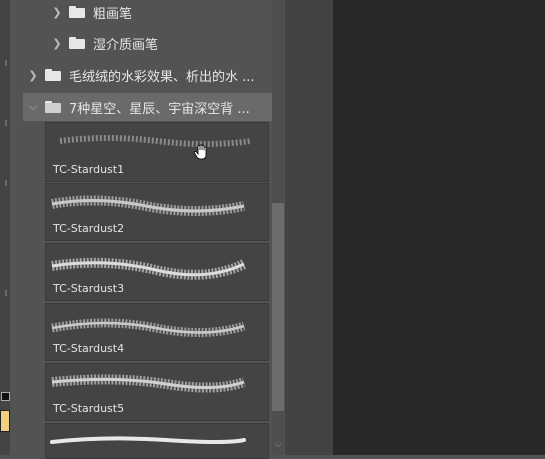 The image size is (545, 459). I want to click on brush-preset, so click(157, 441).